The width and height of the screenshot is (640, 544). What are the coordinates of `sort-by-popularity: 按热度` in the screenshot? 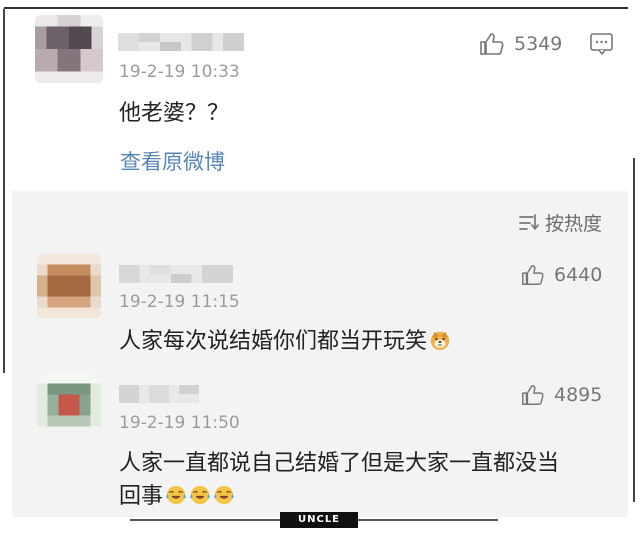 It's located at (559, 222).